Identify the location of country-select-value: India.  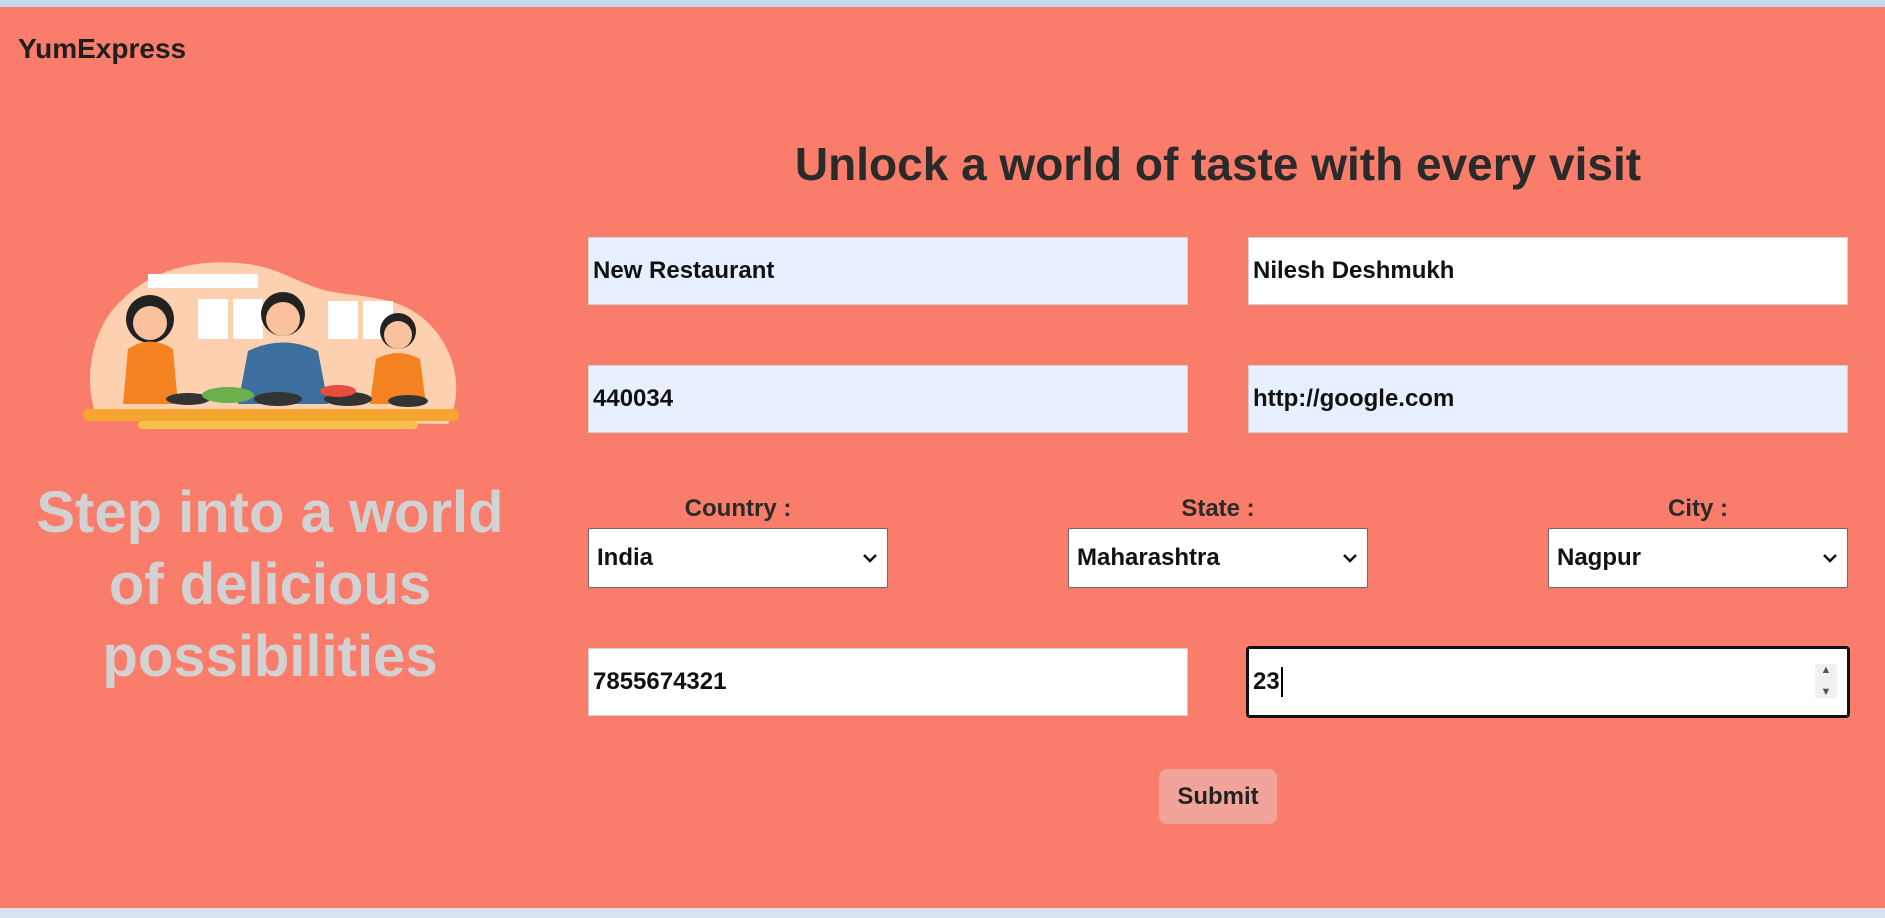
(625, 557).